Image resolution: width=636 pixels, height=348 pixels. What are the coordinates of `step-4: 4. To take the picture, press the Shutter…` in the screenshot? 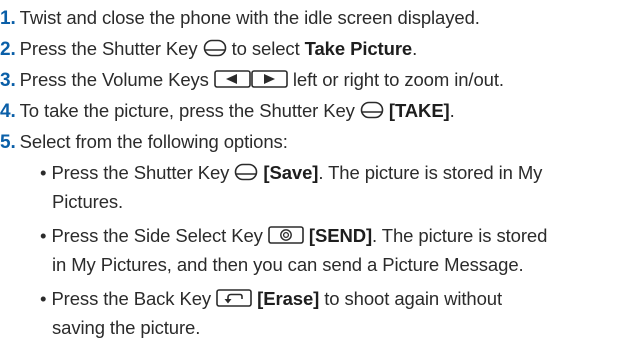 It's located at (227, 111).